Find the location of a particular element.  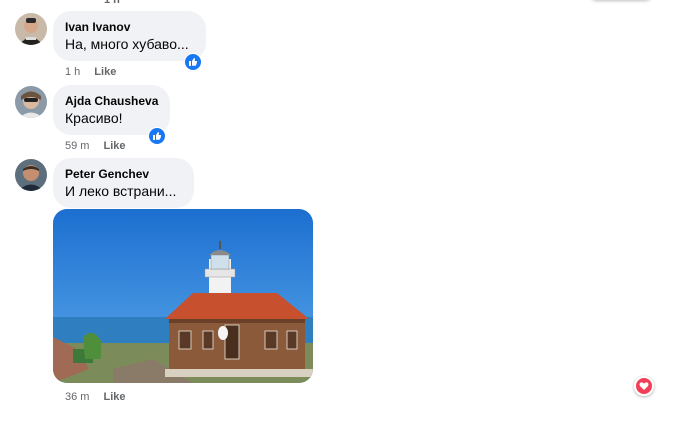

love-reaction-badge is located at coordinates (644, 386).